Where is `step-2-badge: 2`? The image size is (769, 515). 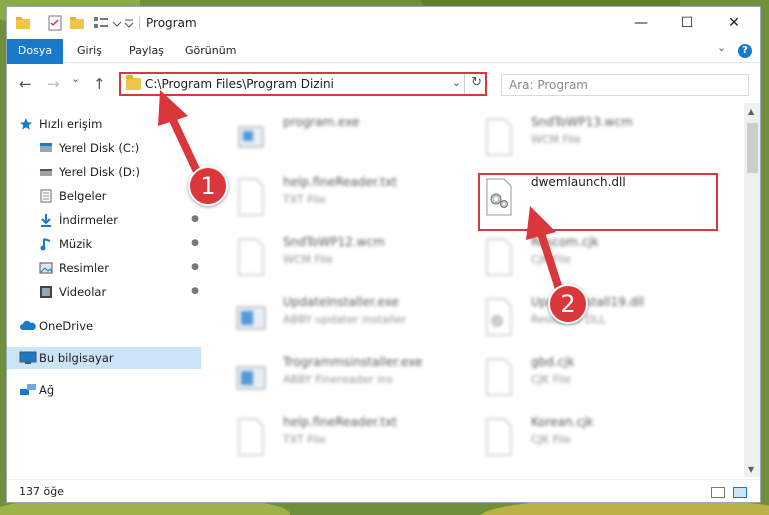
step-2-badge: 2 is located at coordinates (568, 304).